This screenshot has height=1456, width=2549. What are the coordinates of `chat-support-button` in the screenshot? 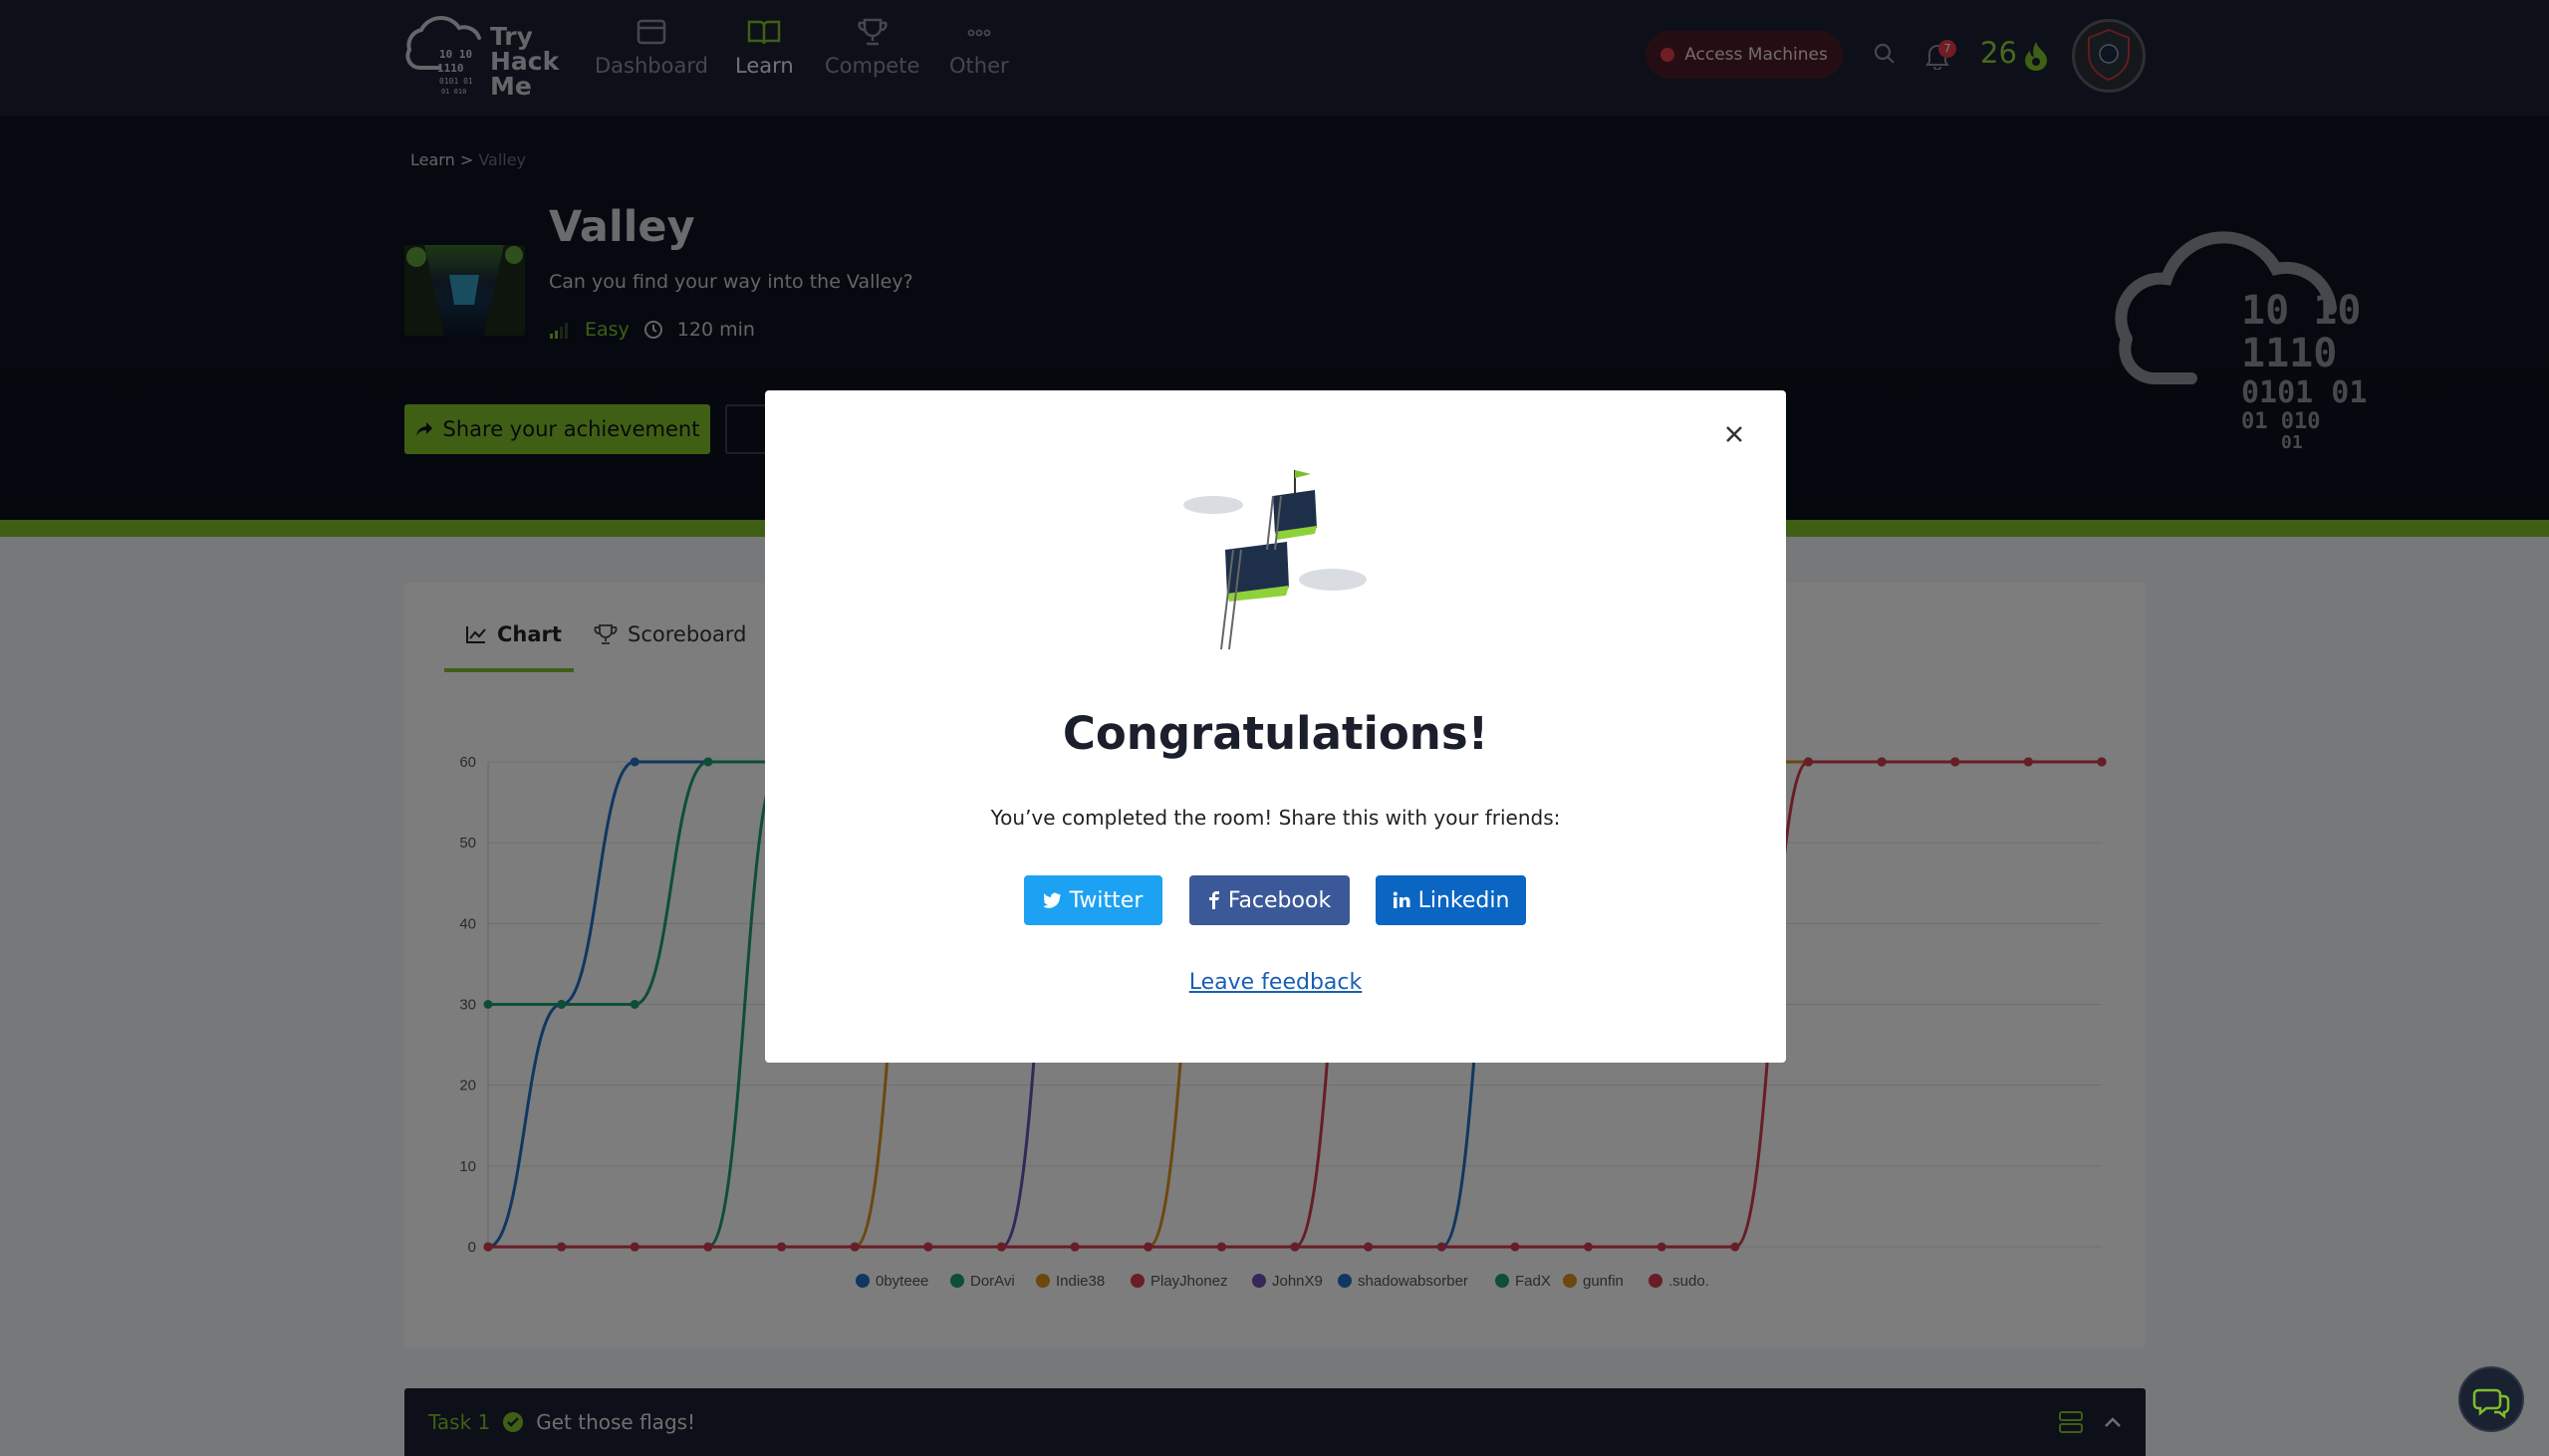 It's located at (2491, 1399).